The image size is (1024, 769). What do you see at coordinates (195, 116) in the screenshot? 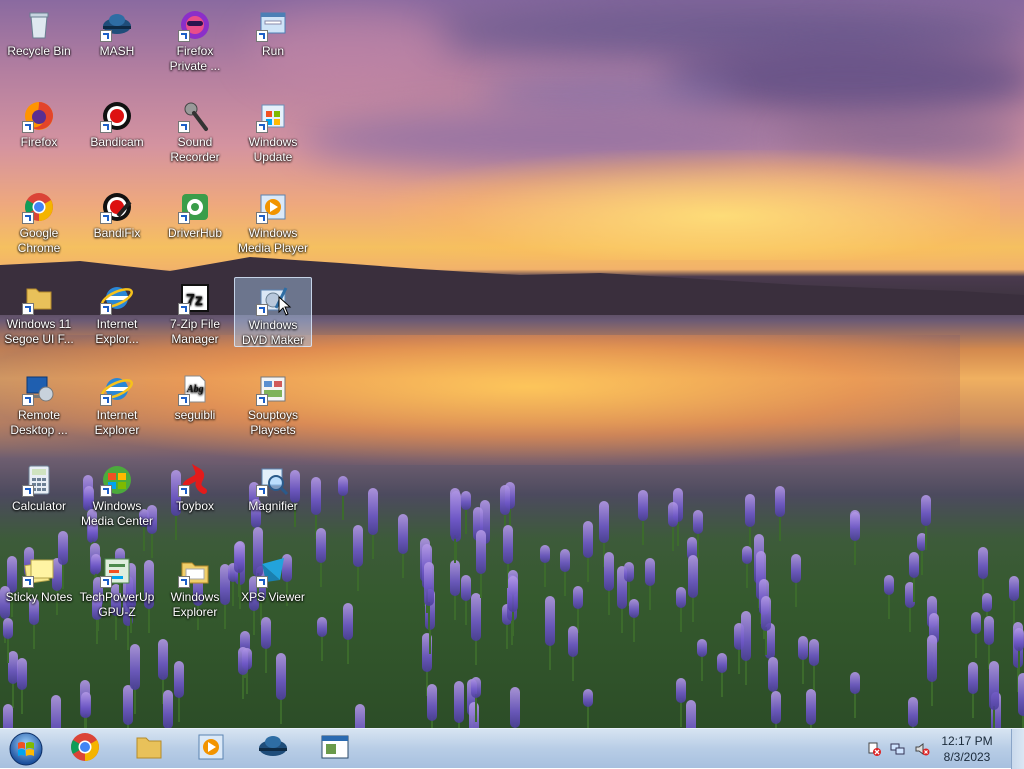
I see `microphone-icon` at bounding box center [195, 116].